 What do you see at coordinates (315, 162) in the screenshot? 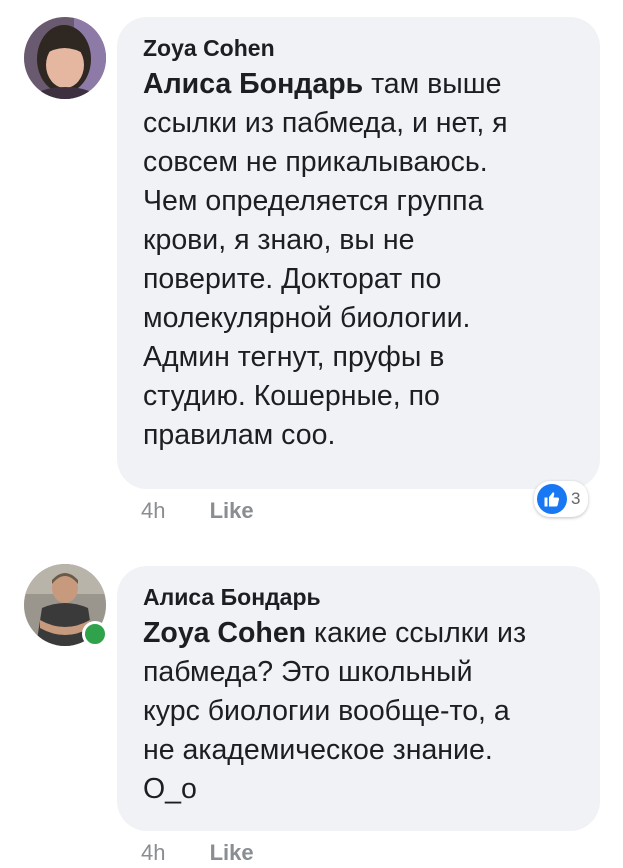
I see `comment-line: совсем не прикалываюсь.` at bounding box center [315, 162].